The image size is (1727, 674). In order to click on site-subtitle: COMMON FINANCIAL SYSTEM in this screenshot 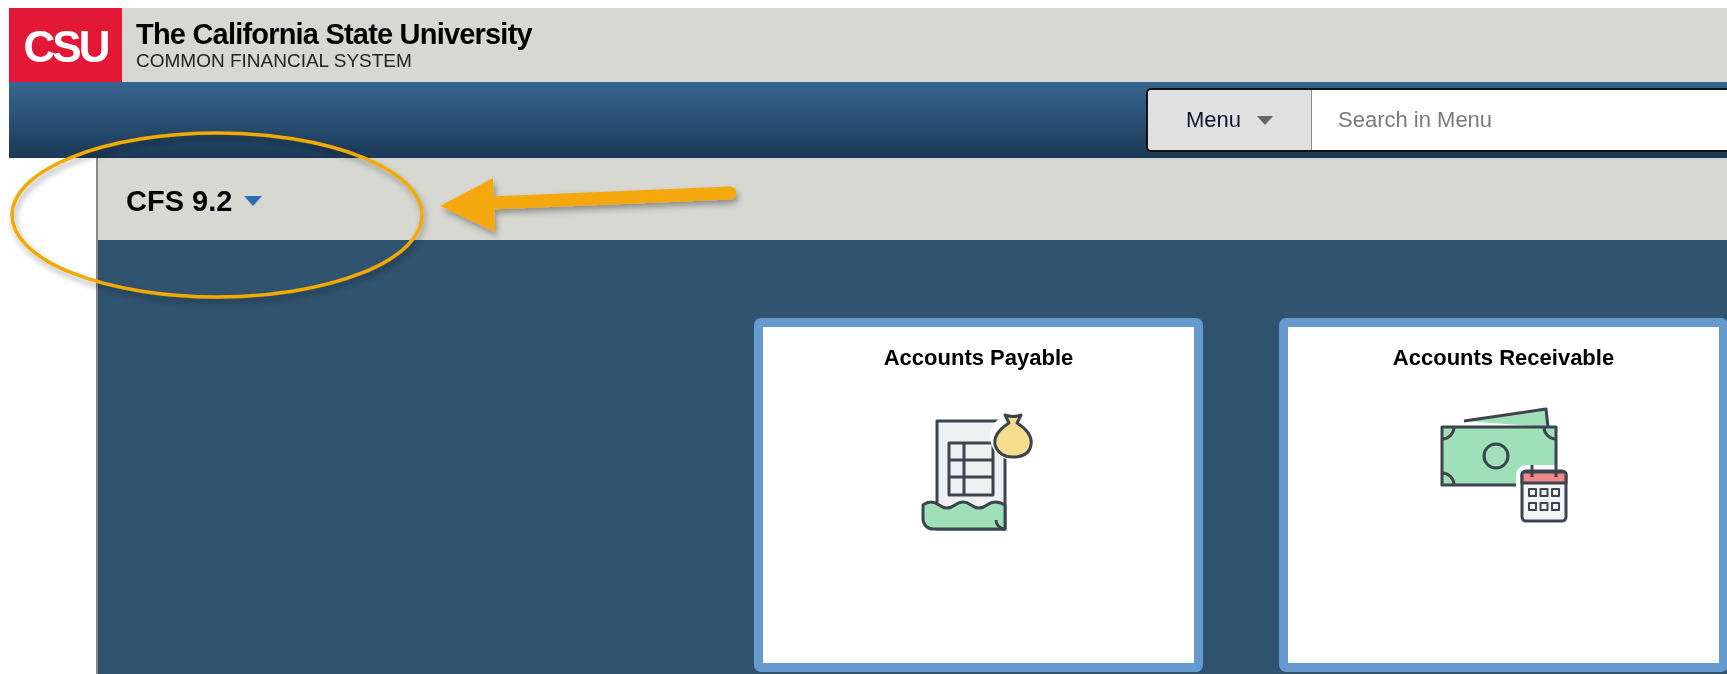, I will do `click(274, 61)`.